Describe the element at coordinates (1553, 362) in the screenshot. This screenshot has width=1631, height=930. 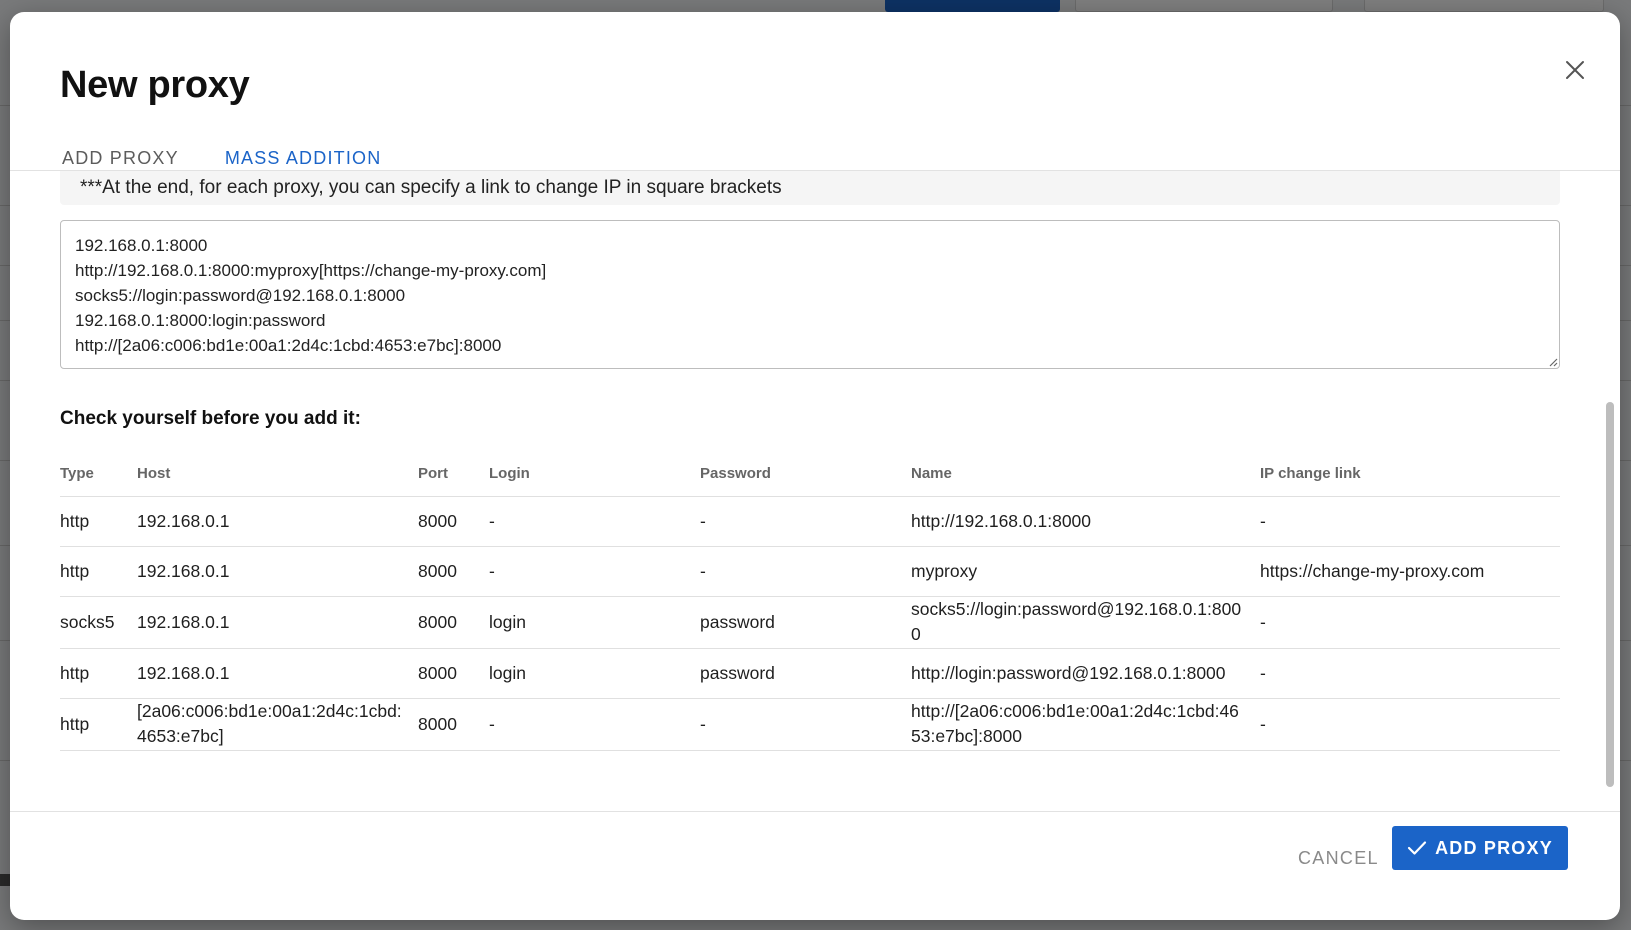
I see `resize-grip-icon` at that location.